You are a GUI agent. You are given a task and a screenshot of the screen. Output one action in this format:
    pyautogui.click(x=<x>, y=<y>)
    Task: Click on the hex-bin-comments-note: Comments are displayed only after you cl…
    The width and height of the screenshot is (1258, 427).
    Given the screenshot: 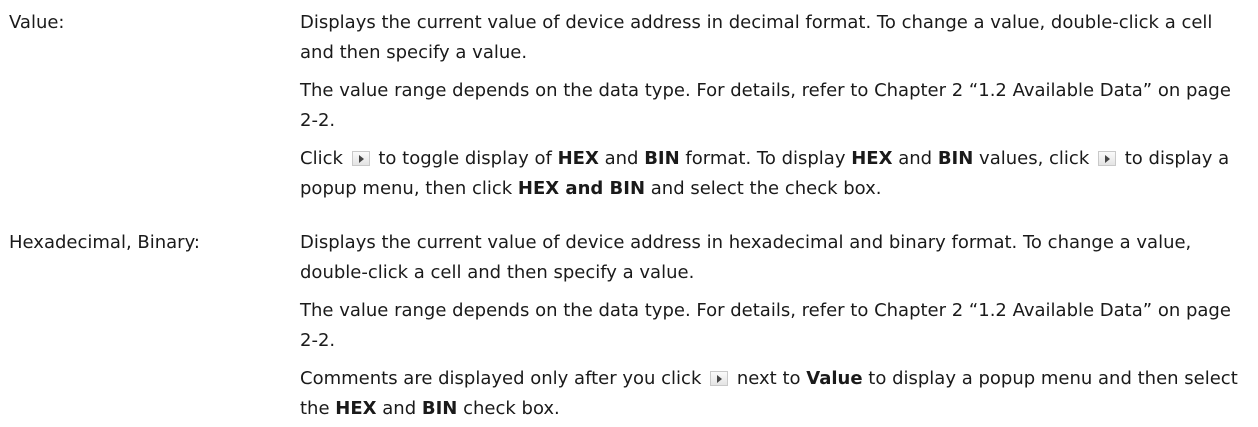 What is the action you would take?
    pyautogui.click(x=769, y=393)
    